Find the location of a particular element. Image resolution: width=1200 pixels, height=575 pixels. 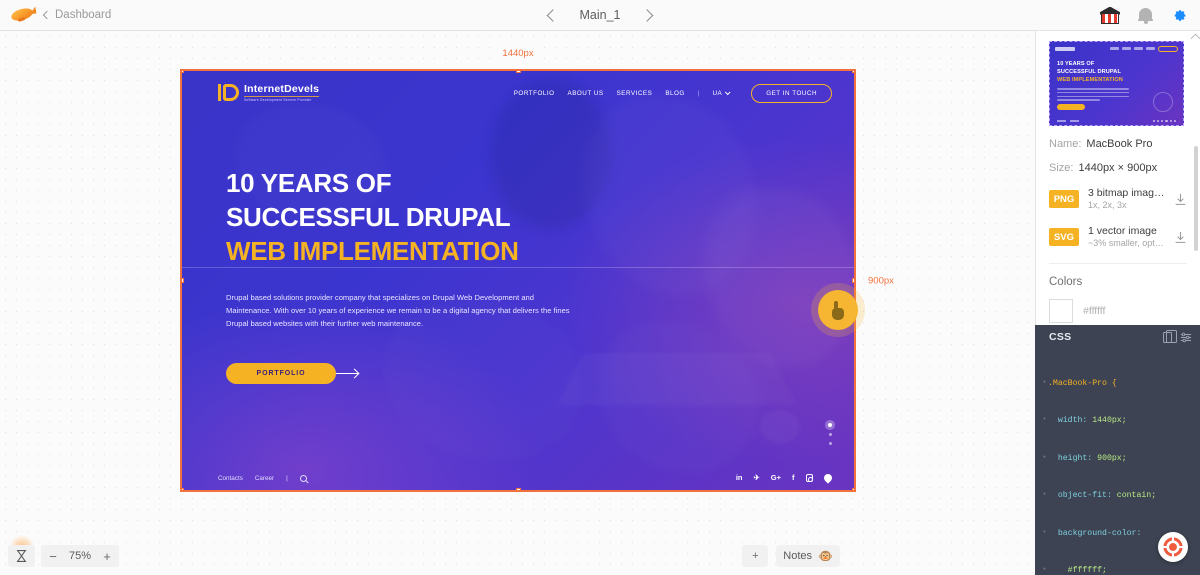

footer-link-contacts: Contacts is located at coordinates (230, 478).